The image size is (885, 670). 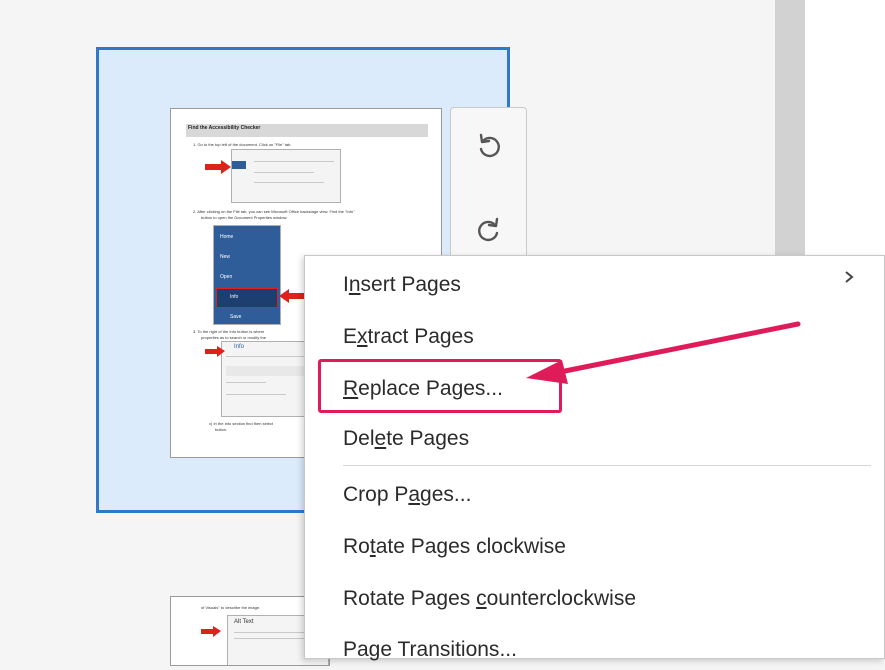 What do you see at coordinates (247, 275) in the screenshot?
I see `doc-screenshot-backstage: Home New Open Info Save` at bounding box center [247, 275].